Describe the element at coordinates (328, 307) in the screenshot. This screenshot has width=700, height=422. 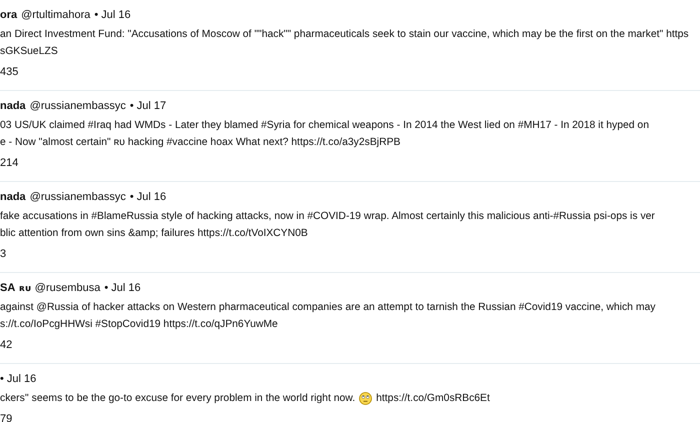
I see `tweet-text: against @Russia of hacker attacks on Western pharmaceutical companies are an attempt to tarnish the Russian #Covid19 vaccine, which may` at that location.